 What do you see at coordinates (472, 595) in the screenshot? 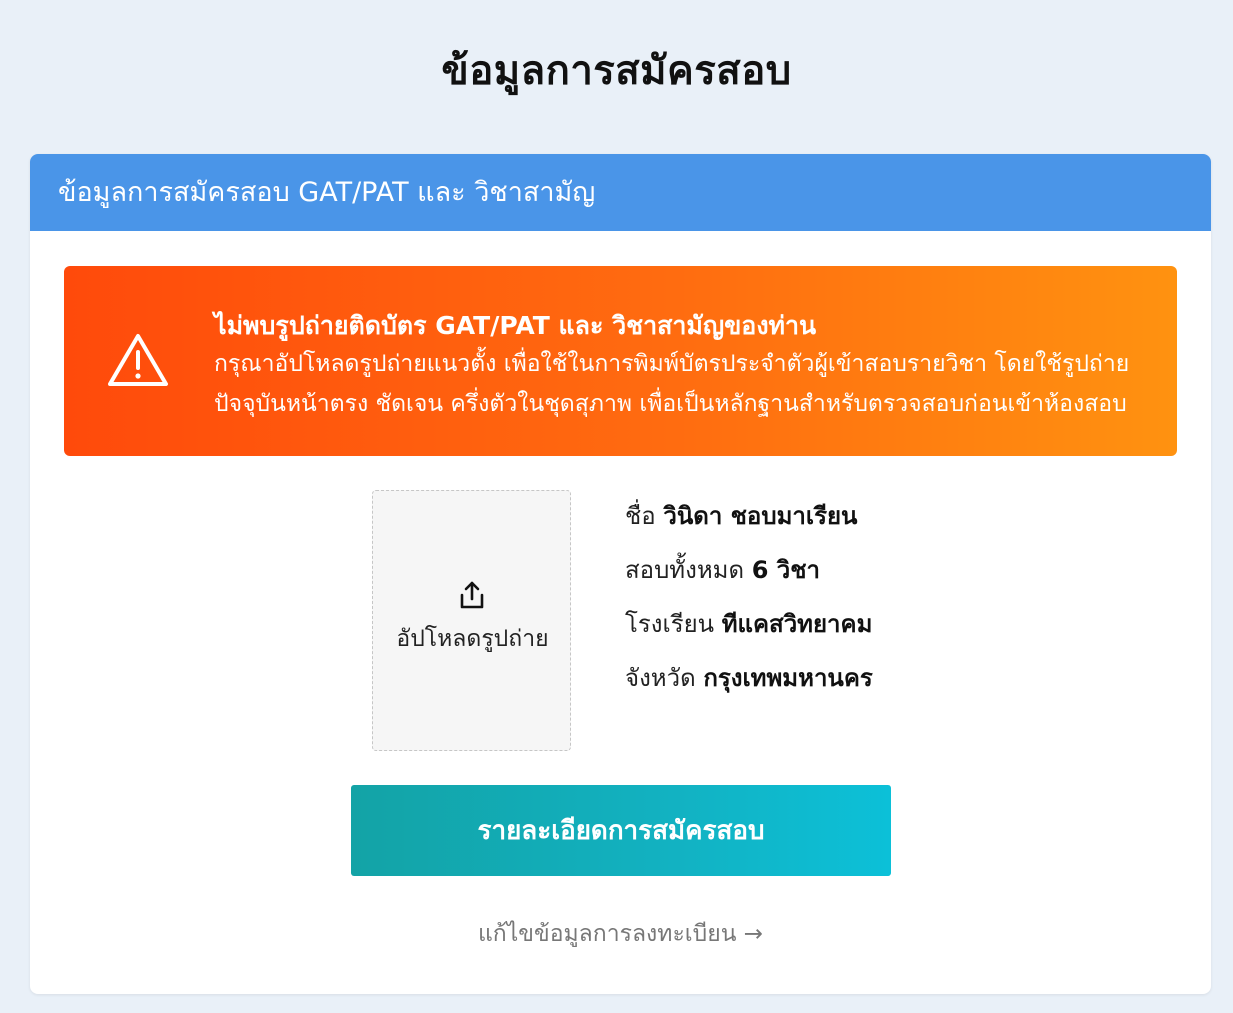
I see `upload-icon` at bounding box center [472, 595].